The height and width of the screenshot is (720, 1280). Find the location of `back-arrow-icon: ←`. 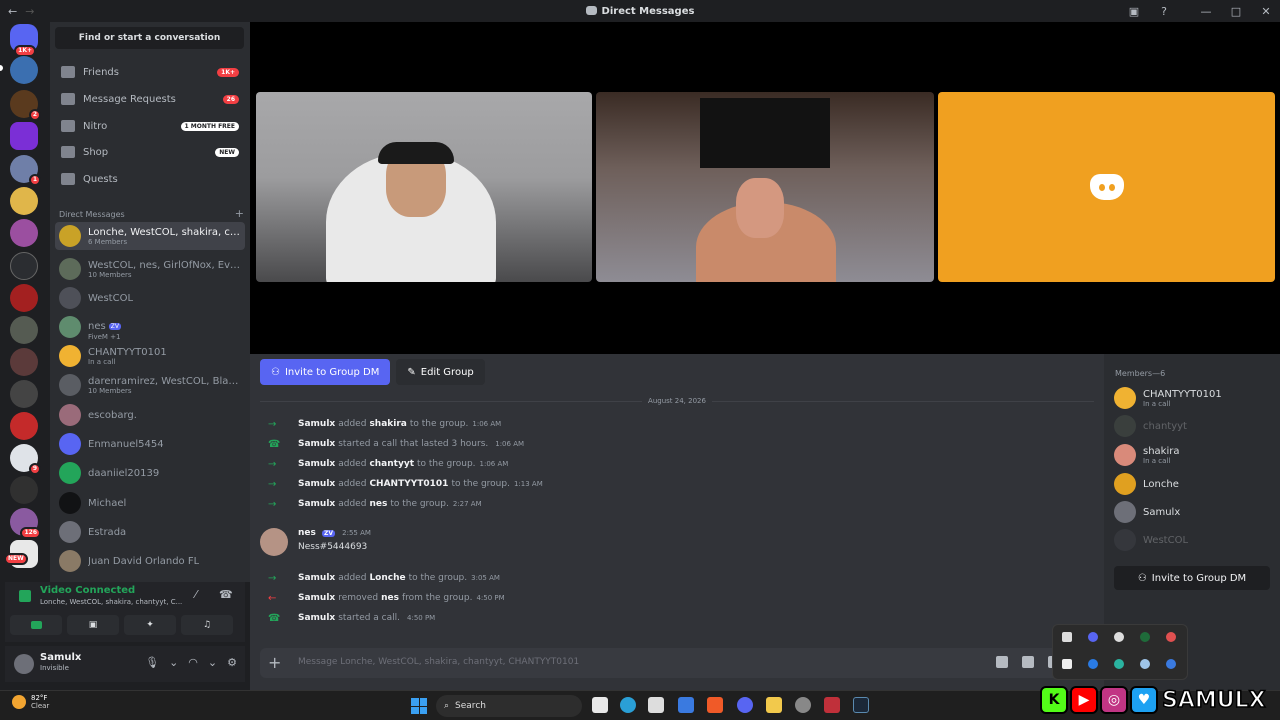

back-arrow-icon: ← is located at coordinates (12, 11).